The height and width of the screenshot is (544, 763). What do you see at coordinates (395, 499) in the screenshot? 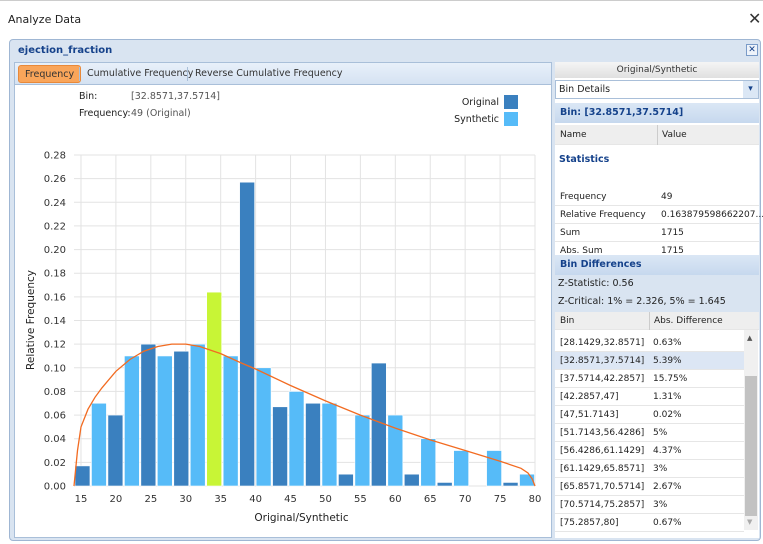
I see `x-tick-label: 60` at bounding box center [395, 499].